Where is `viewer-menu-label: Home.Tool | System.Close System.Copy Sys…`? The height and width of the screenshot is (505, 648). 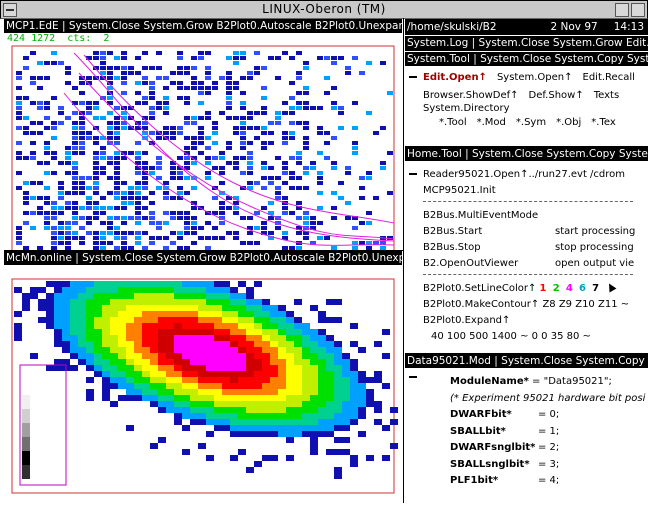 viewer-menu-label: Home.Tool | System.Close System.Copy Sys… is located at coordinates (527, 154).